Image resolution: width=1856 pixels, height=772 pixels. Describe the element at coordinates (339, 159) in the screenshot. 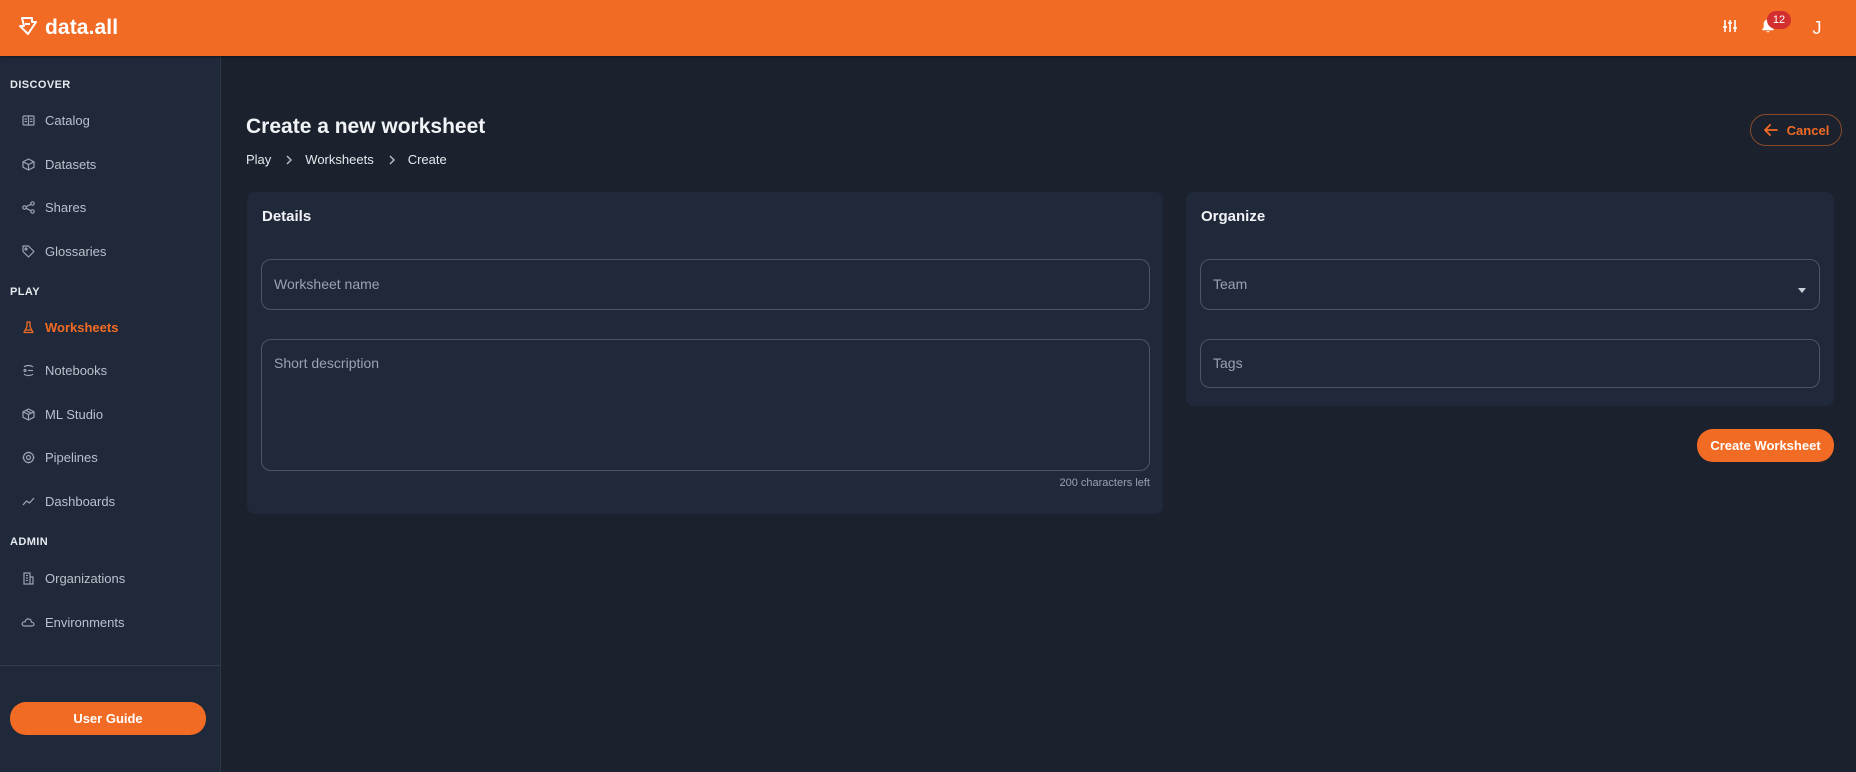

I see `breadcrumb-worksheets: Worksheets` at that location.